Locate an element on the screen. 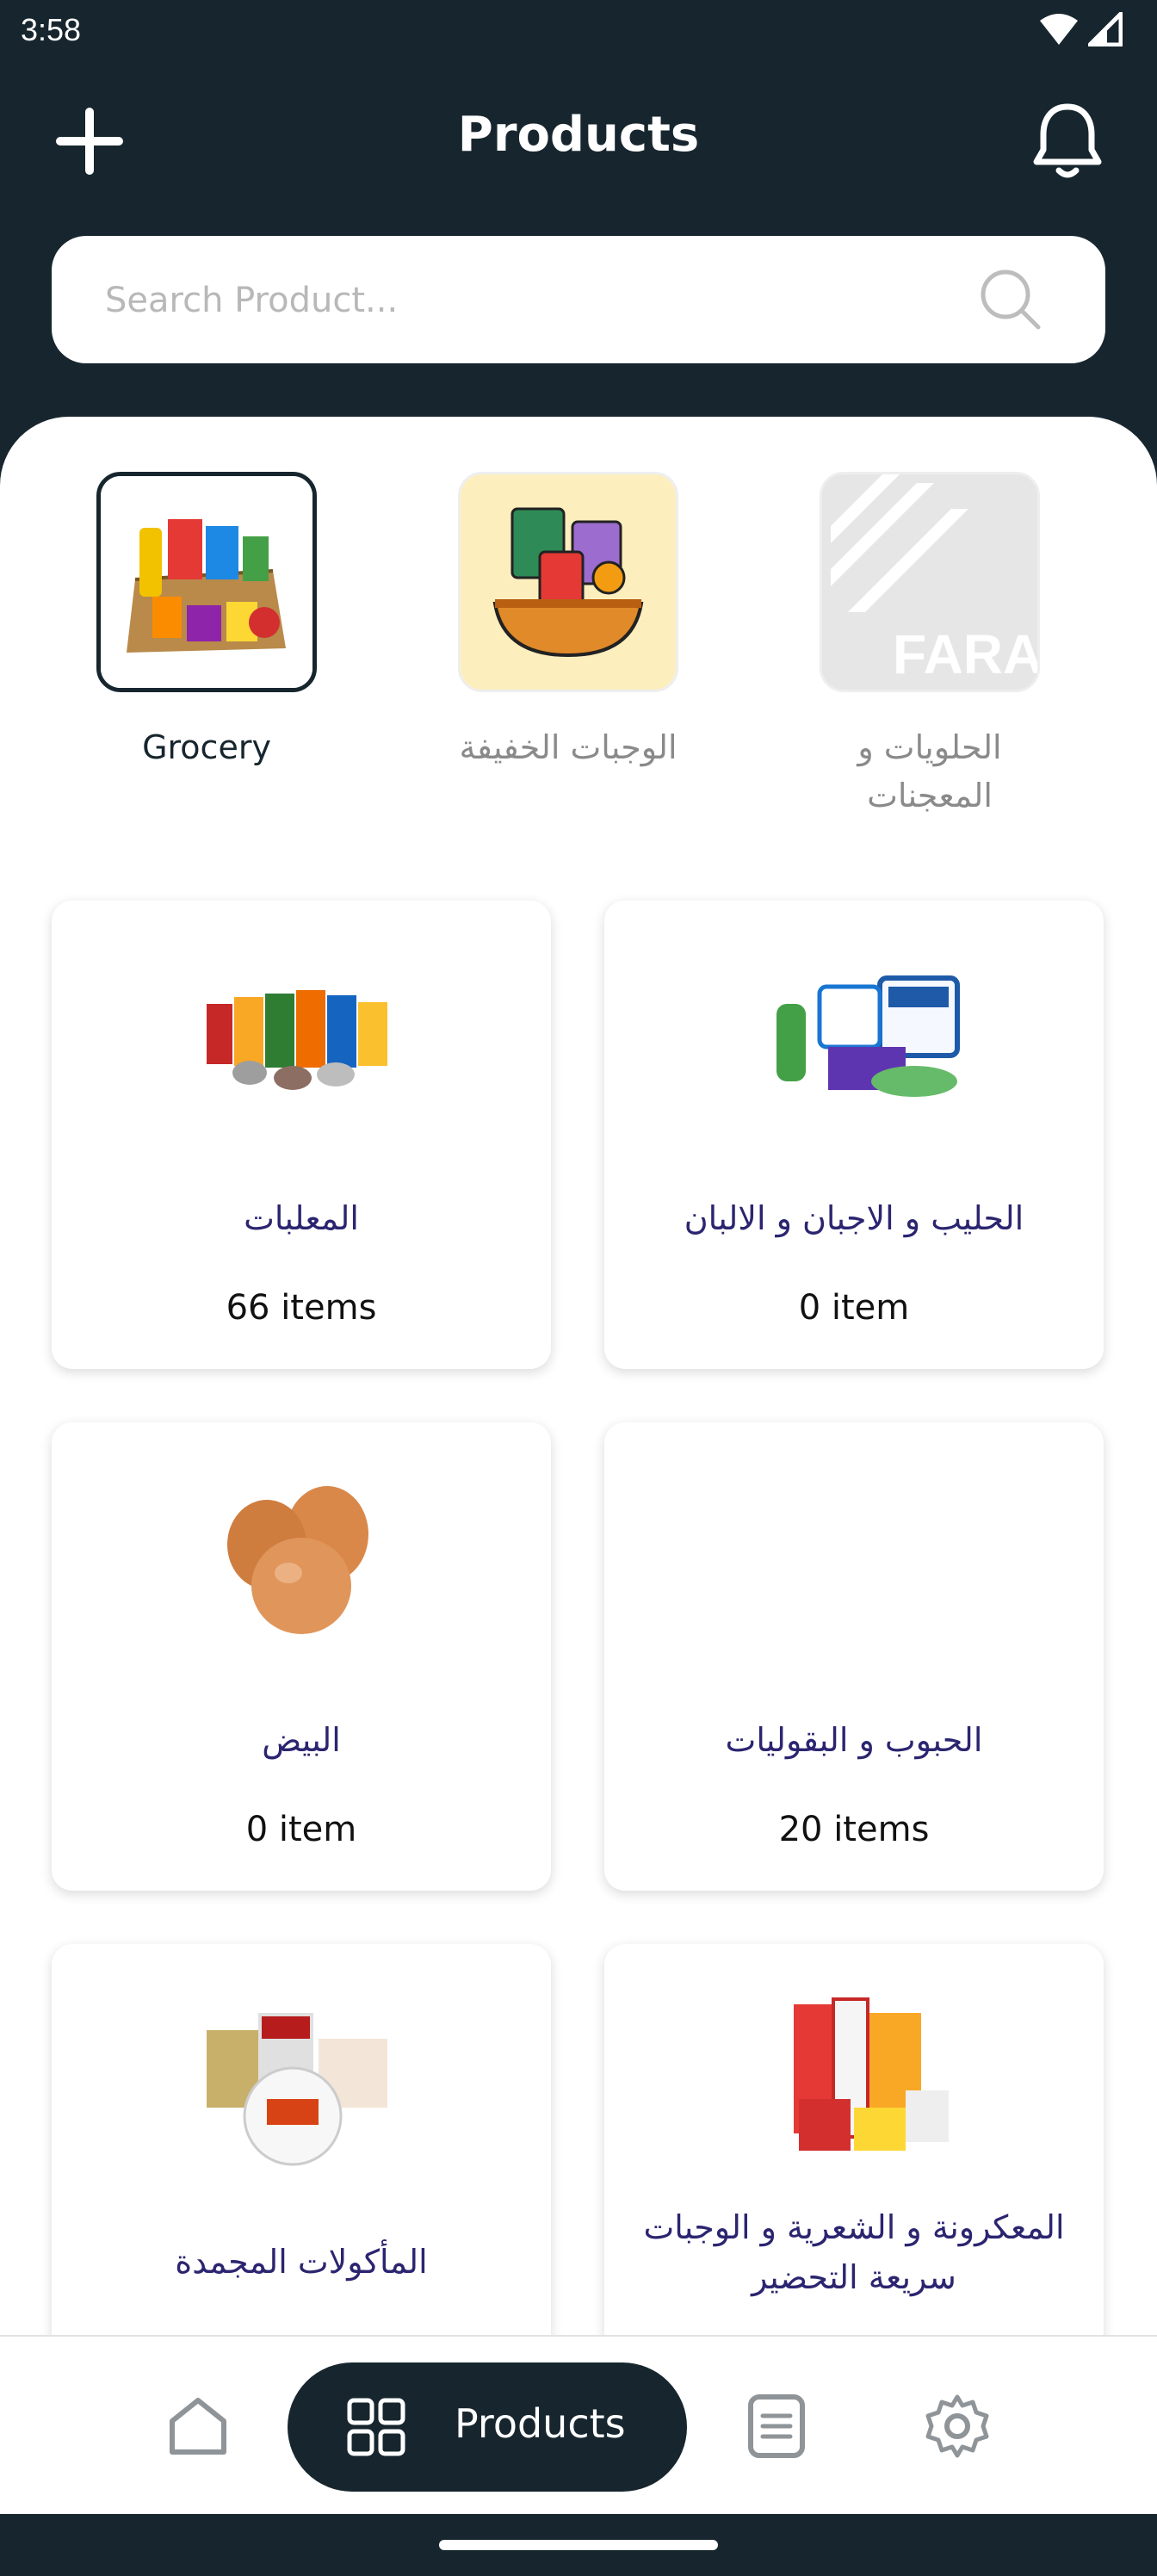  nav-products-button: Products is located at coordinates (488, 2427).